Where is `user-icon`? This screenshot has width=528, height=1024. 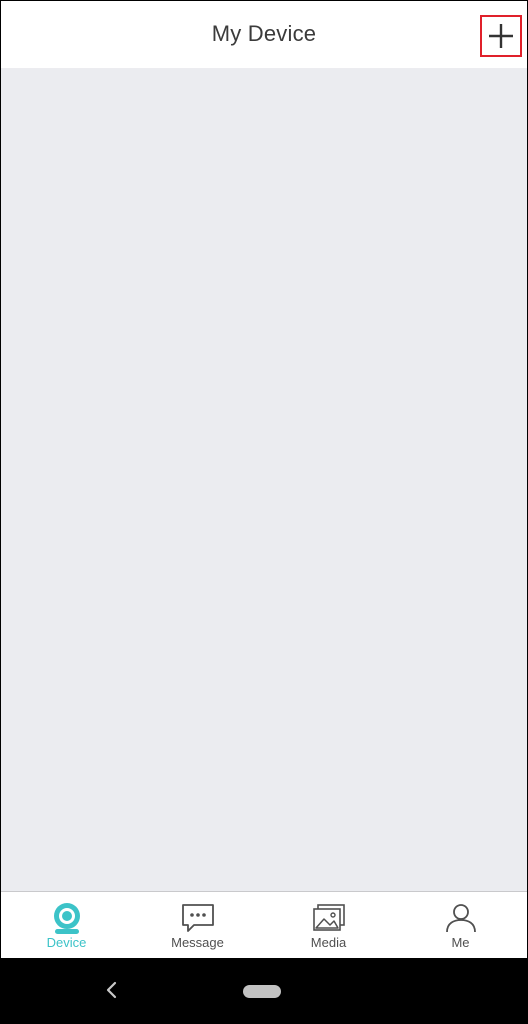
user-icon is located at coordinates (460, 918).